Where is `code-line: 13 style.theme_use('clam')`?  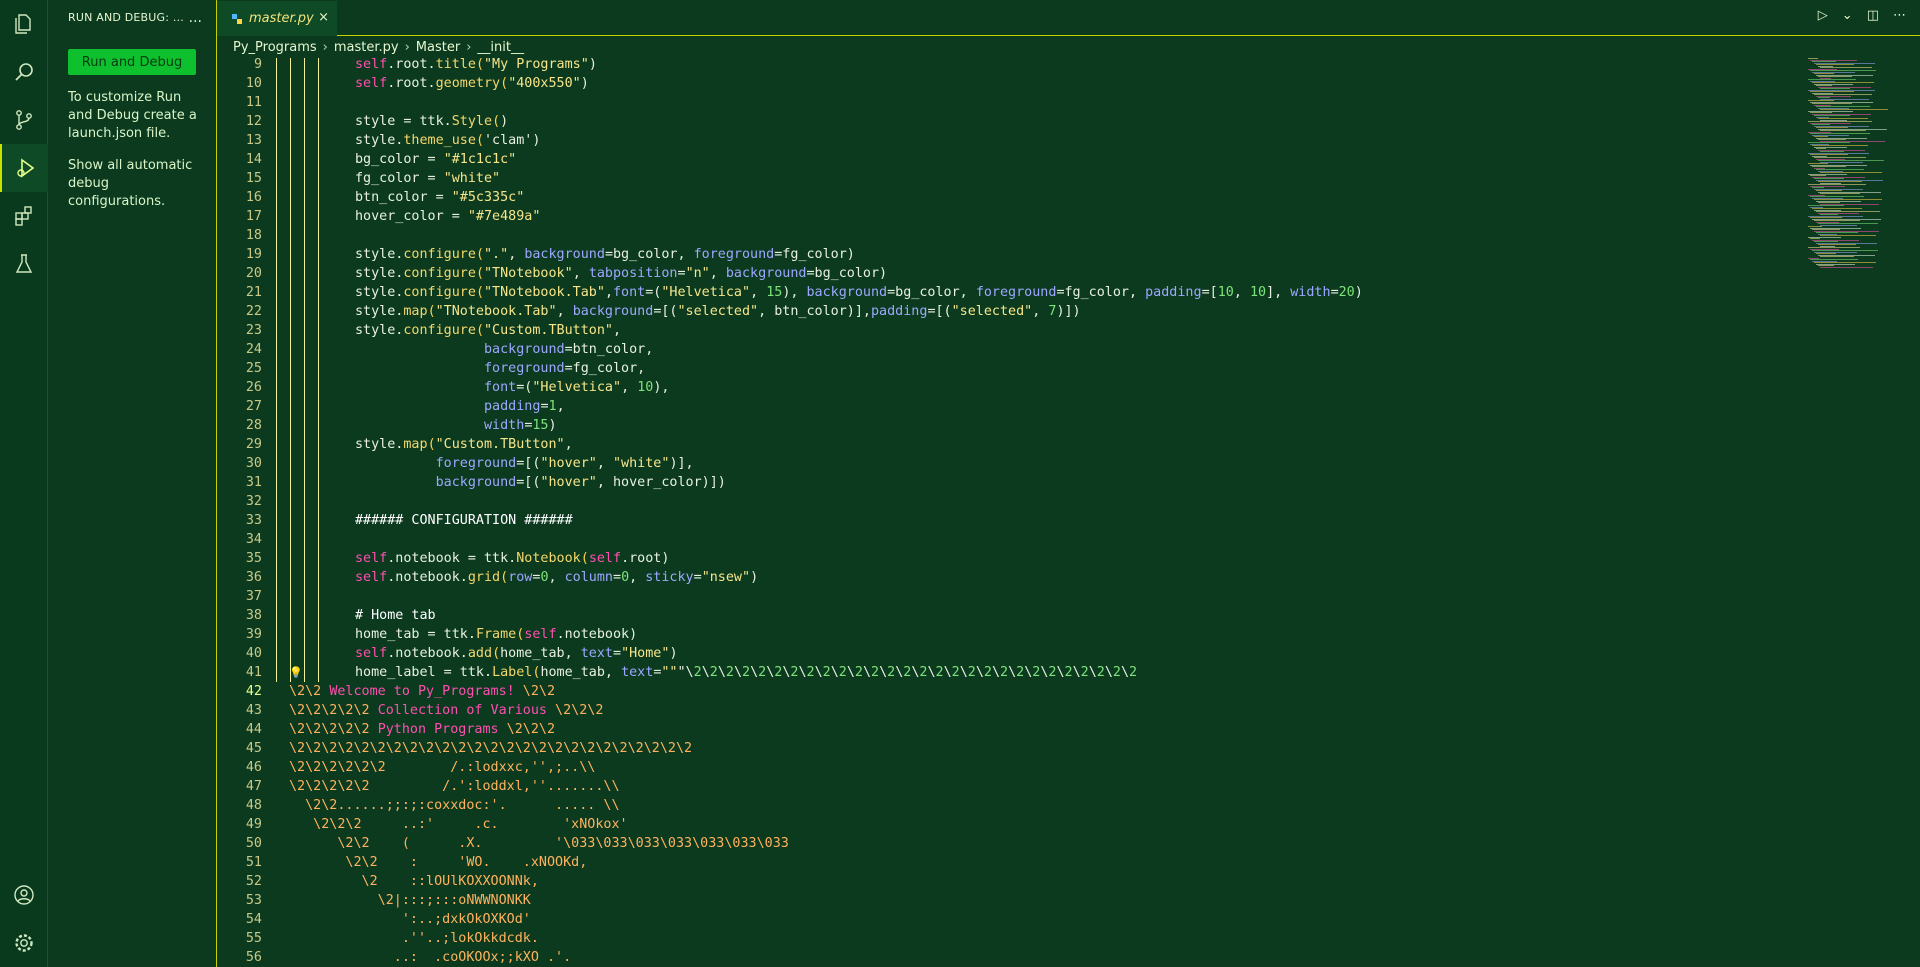 code-line: 13 style.theme_use('clam') is located at coordinates (997, 140).